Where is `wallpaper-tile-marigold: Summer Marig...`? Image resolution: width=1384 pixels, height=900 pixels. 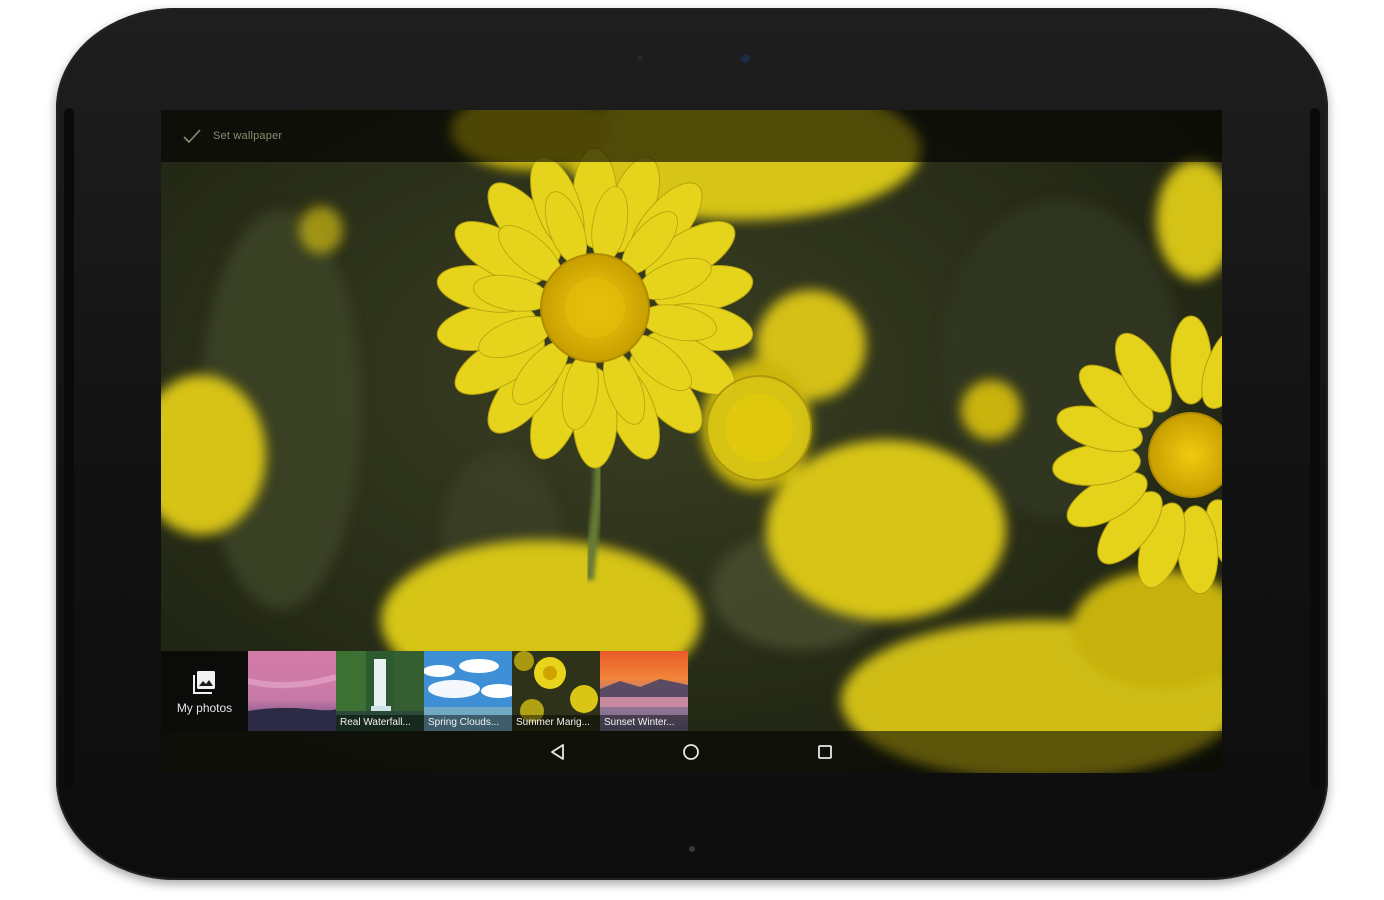
wallpaper-tile-marigold: Summer Marig... is located at coordinates (556, 691).